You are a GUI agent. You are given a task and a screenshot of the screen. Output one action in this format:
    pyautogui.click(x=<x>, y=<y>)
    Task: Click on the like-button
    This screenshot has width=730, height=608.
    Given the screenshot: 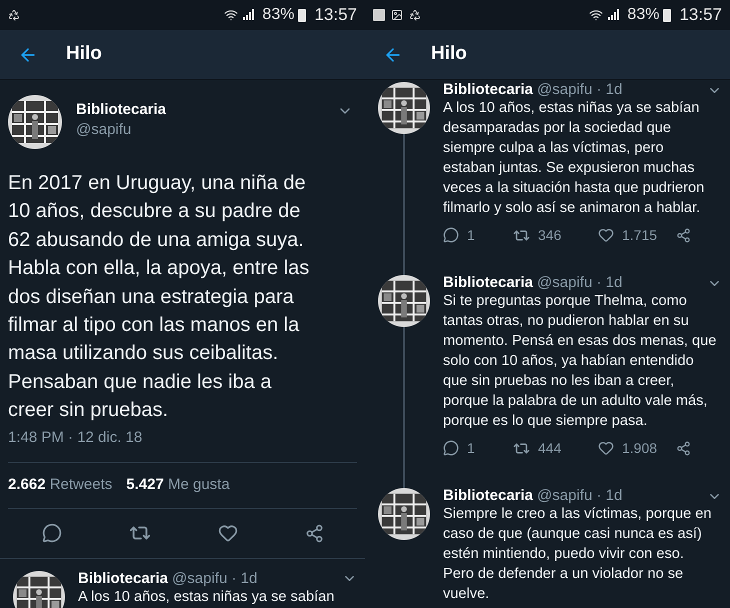 What is the action you would take?
    pyautogui.click(x=228, y=533)
    